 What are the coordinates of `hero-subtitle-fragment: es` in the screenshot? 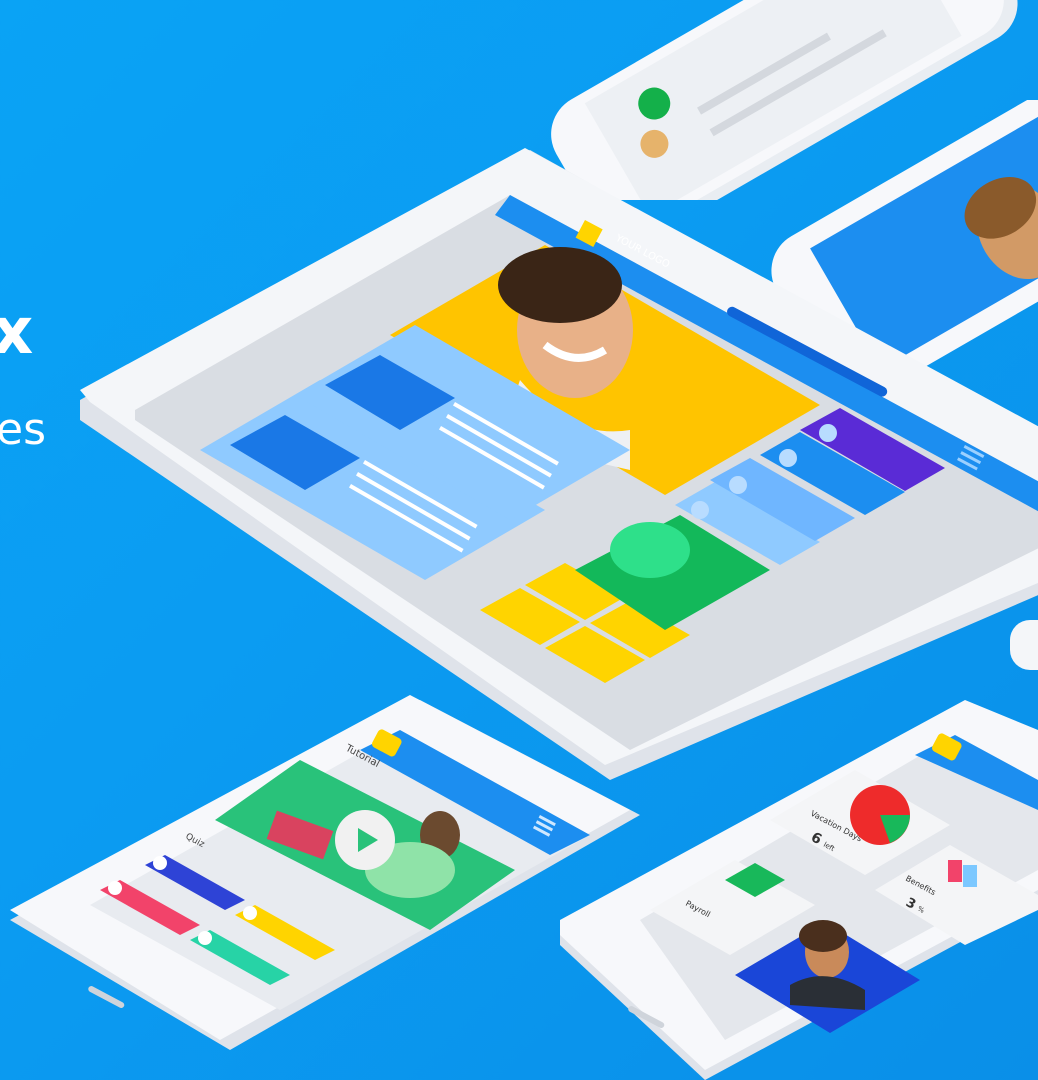 It's located at (23, 429).